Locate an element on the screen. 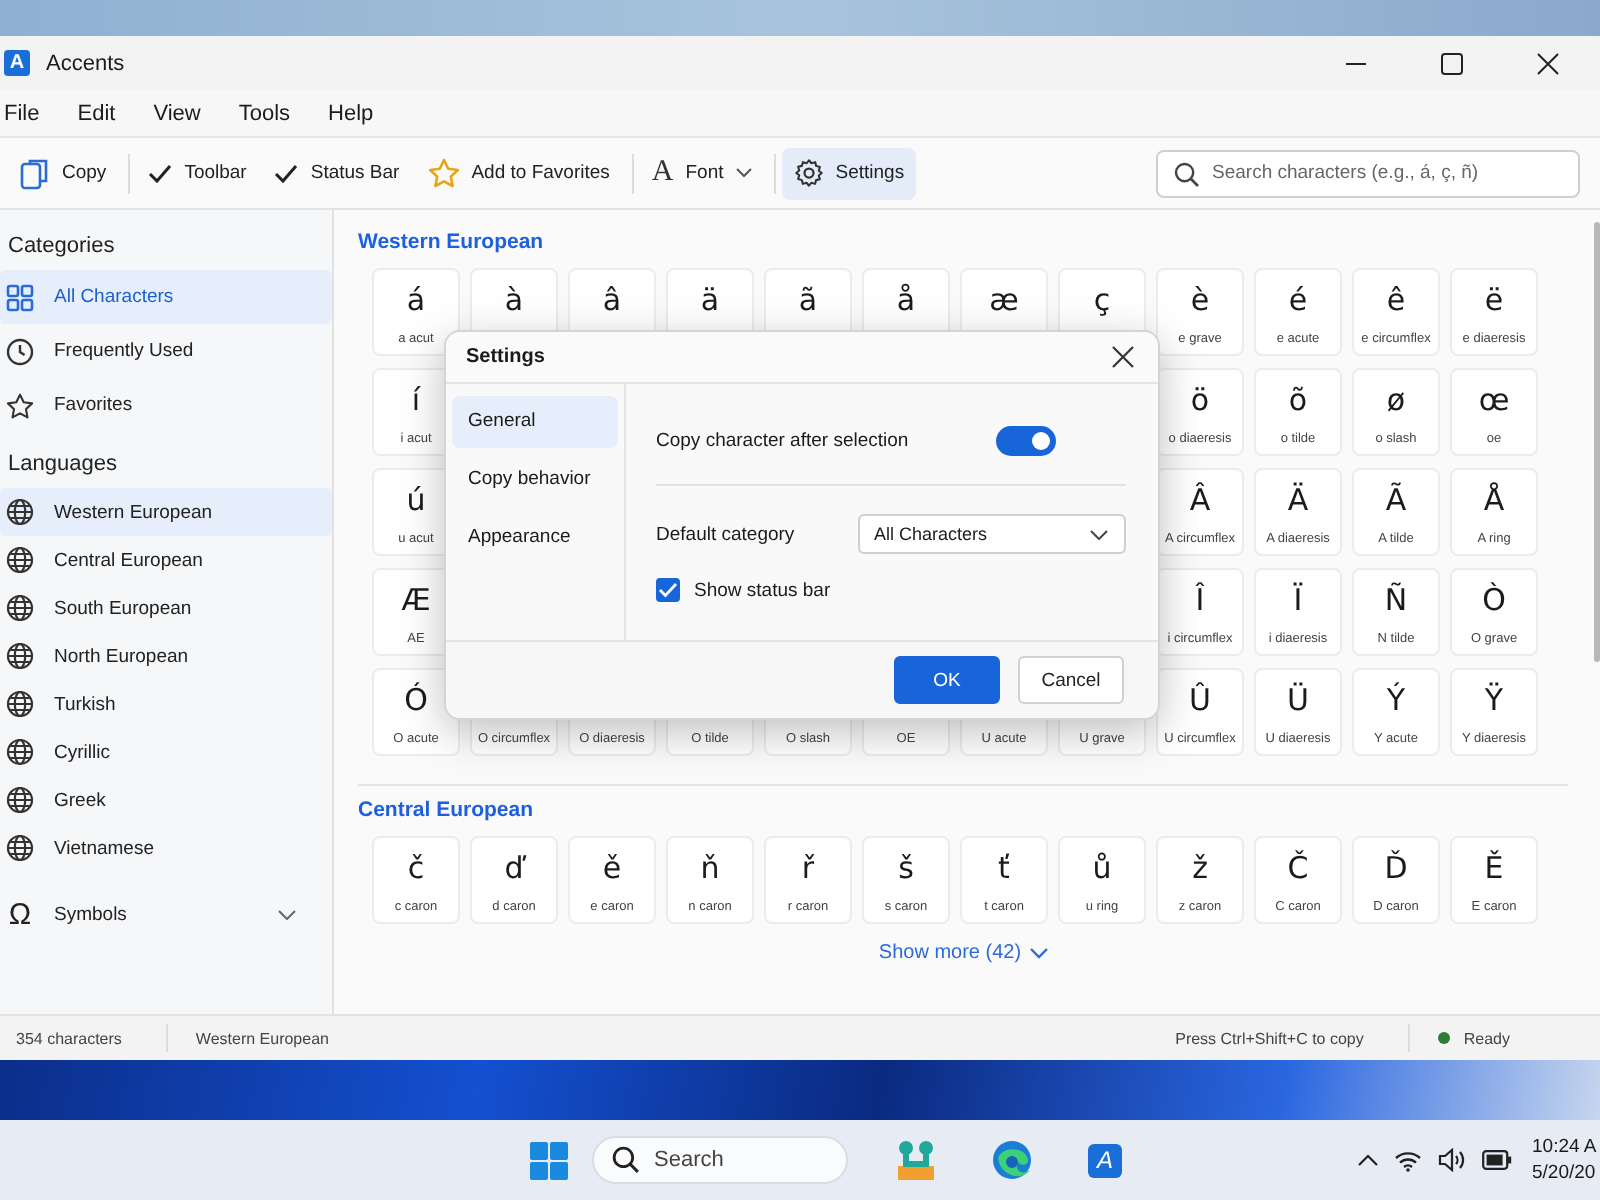  current-section: Western European is located at coordinates (262, 1038).